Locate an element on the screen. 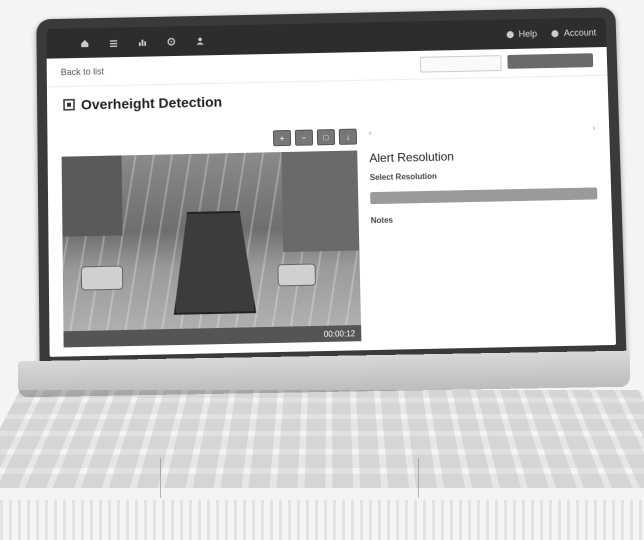  next-alert-button: › is located at coordinates (593, 128).